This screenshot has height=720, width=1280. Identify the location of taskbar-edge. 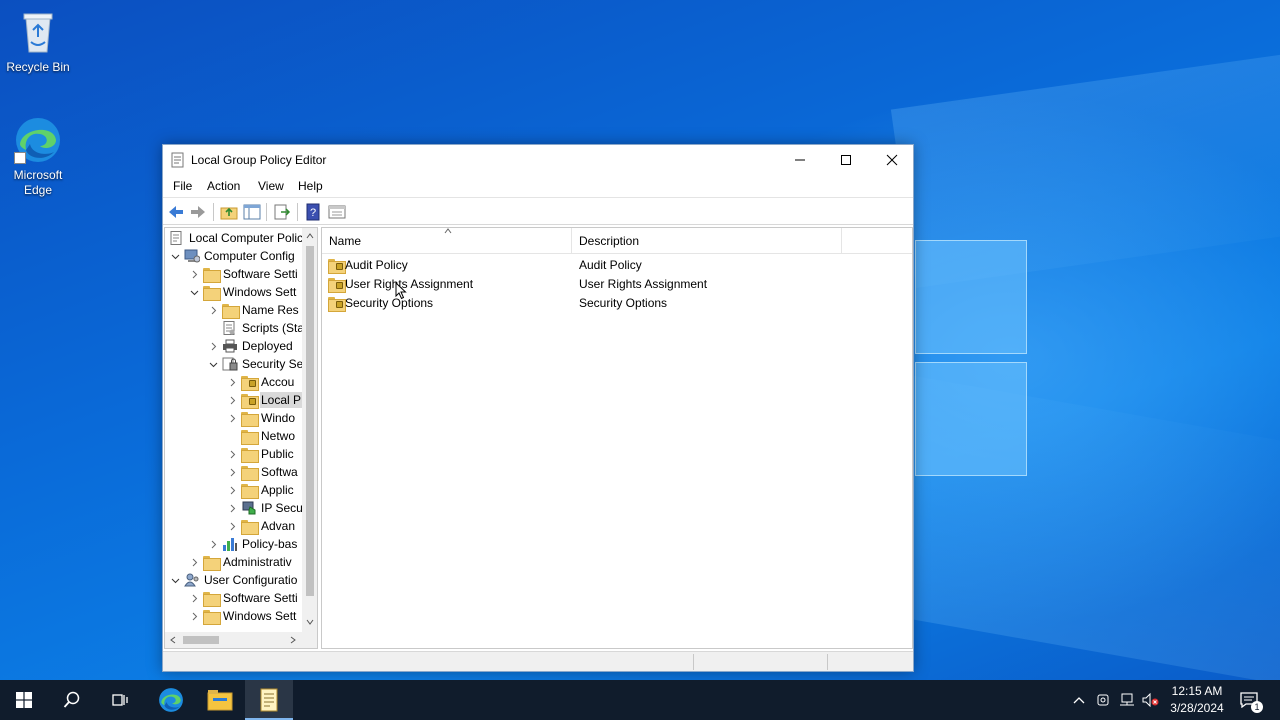
(171, 700).